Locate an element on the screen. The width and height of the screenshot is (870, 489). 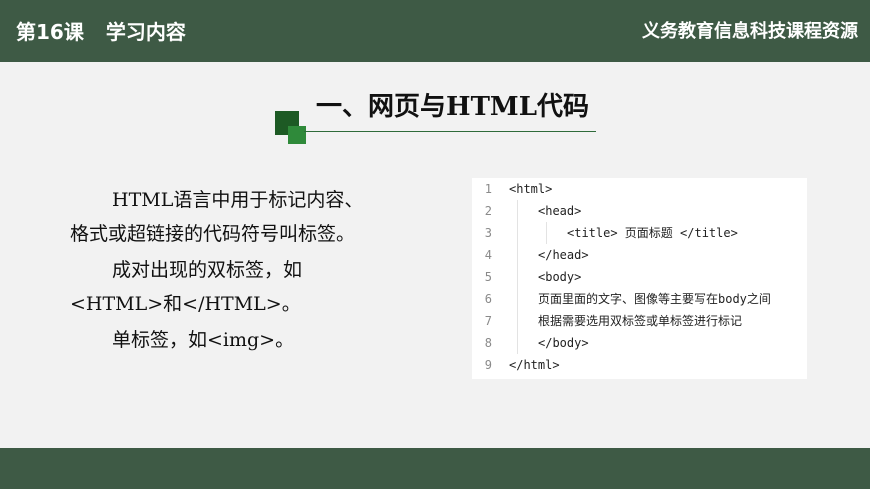
footer-bar is located at coordinates (435, 468).